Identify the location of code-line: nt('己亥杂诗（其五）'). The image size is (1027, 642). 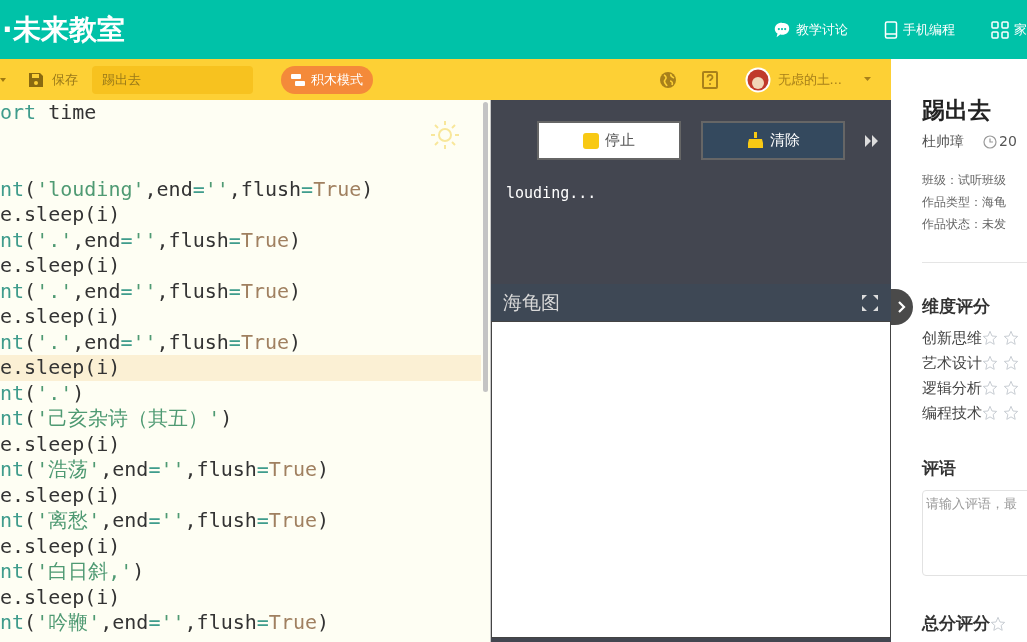
(117, 419).